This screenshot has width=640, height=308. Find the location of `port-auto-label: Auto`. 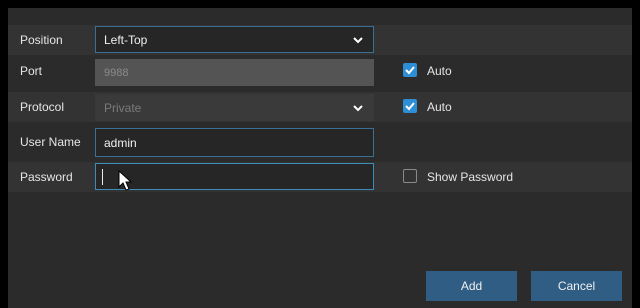

port-auto-label: Auto is located at coordinates (439, 71).